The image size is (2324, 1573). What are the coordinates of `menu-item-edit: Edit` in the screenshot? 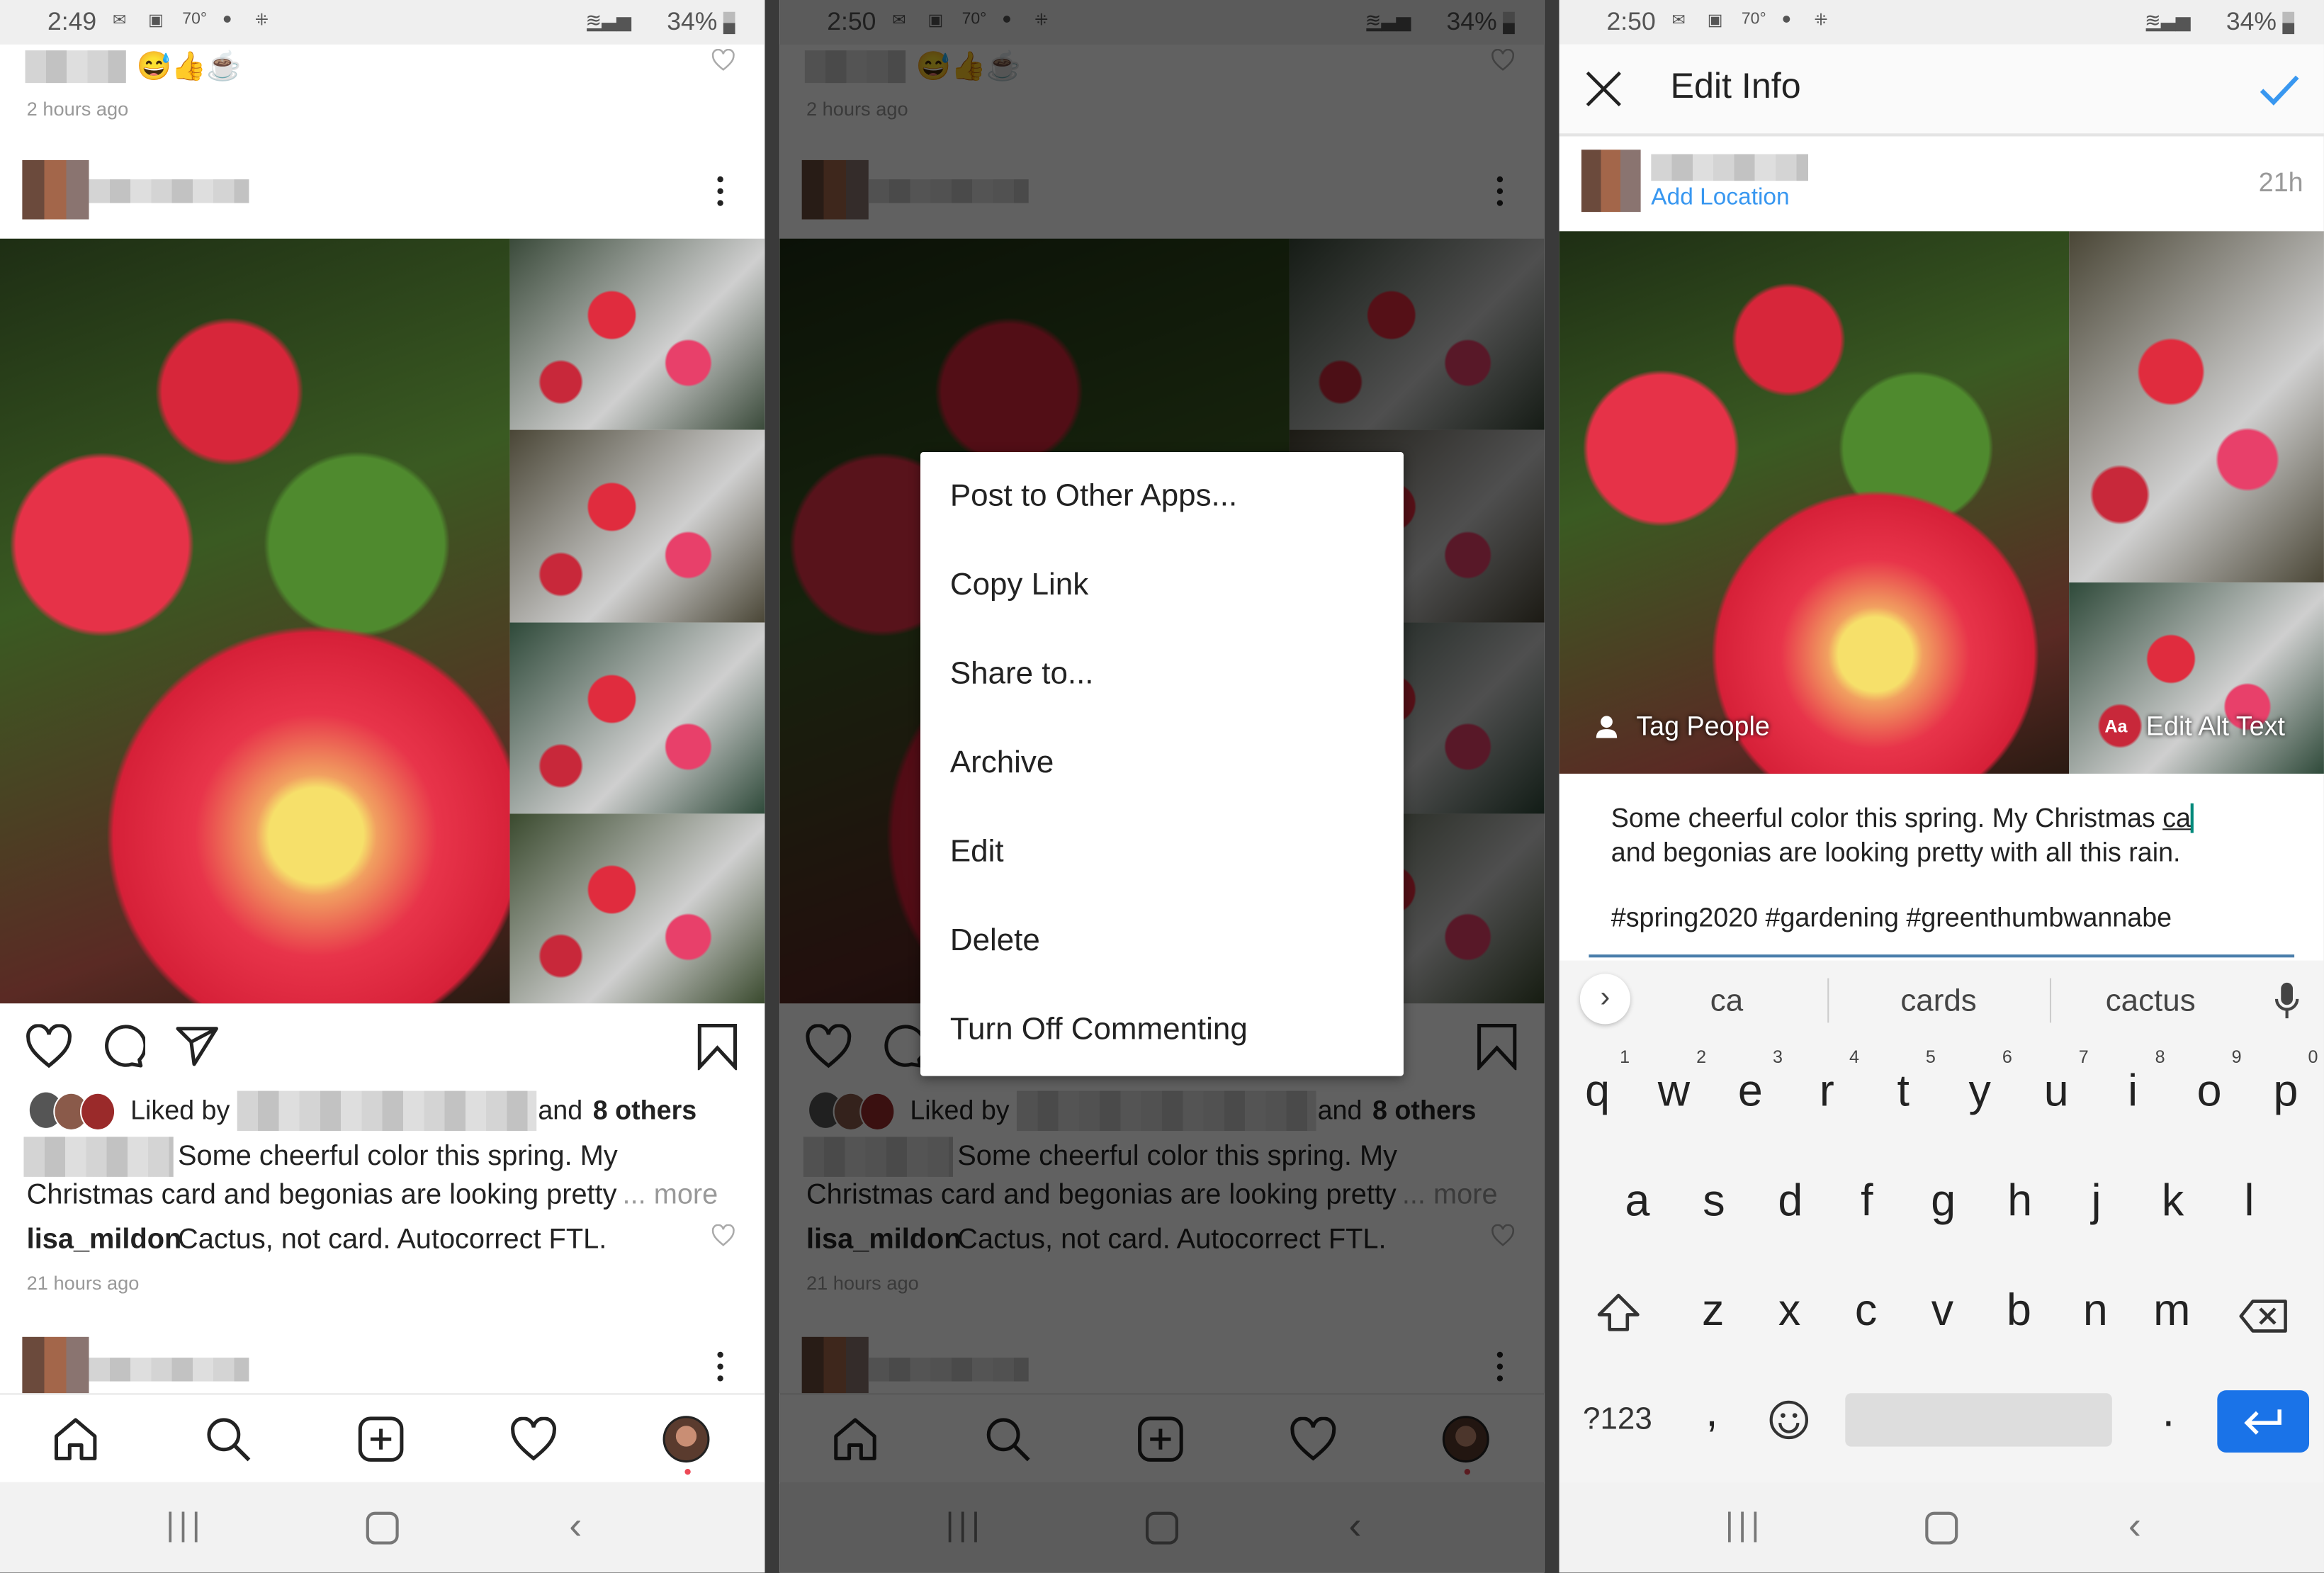 It's located at (977, 852).